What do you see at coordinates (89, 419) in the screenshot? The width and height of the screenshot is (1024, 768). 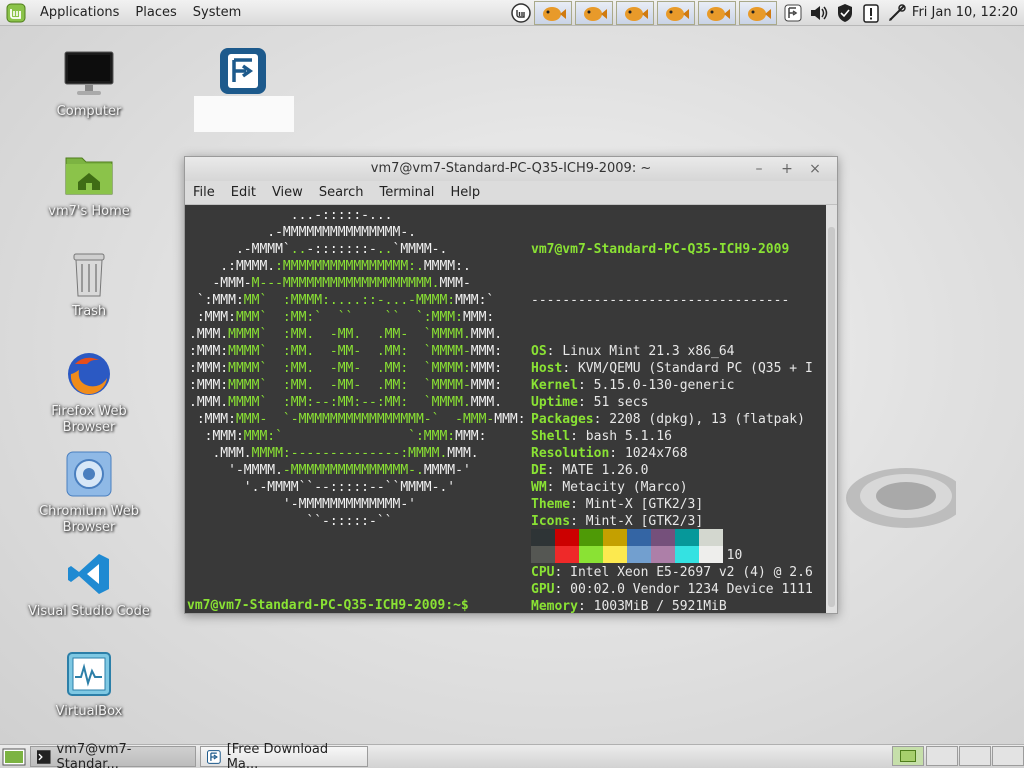 I see `desktop-icon-label: Firefox Web Browser` at bounding box center [89, 419].